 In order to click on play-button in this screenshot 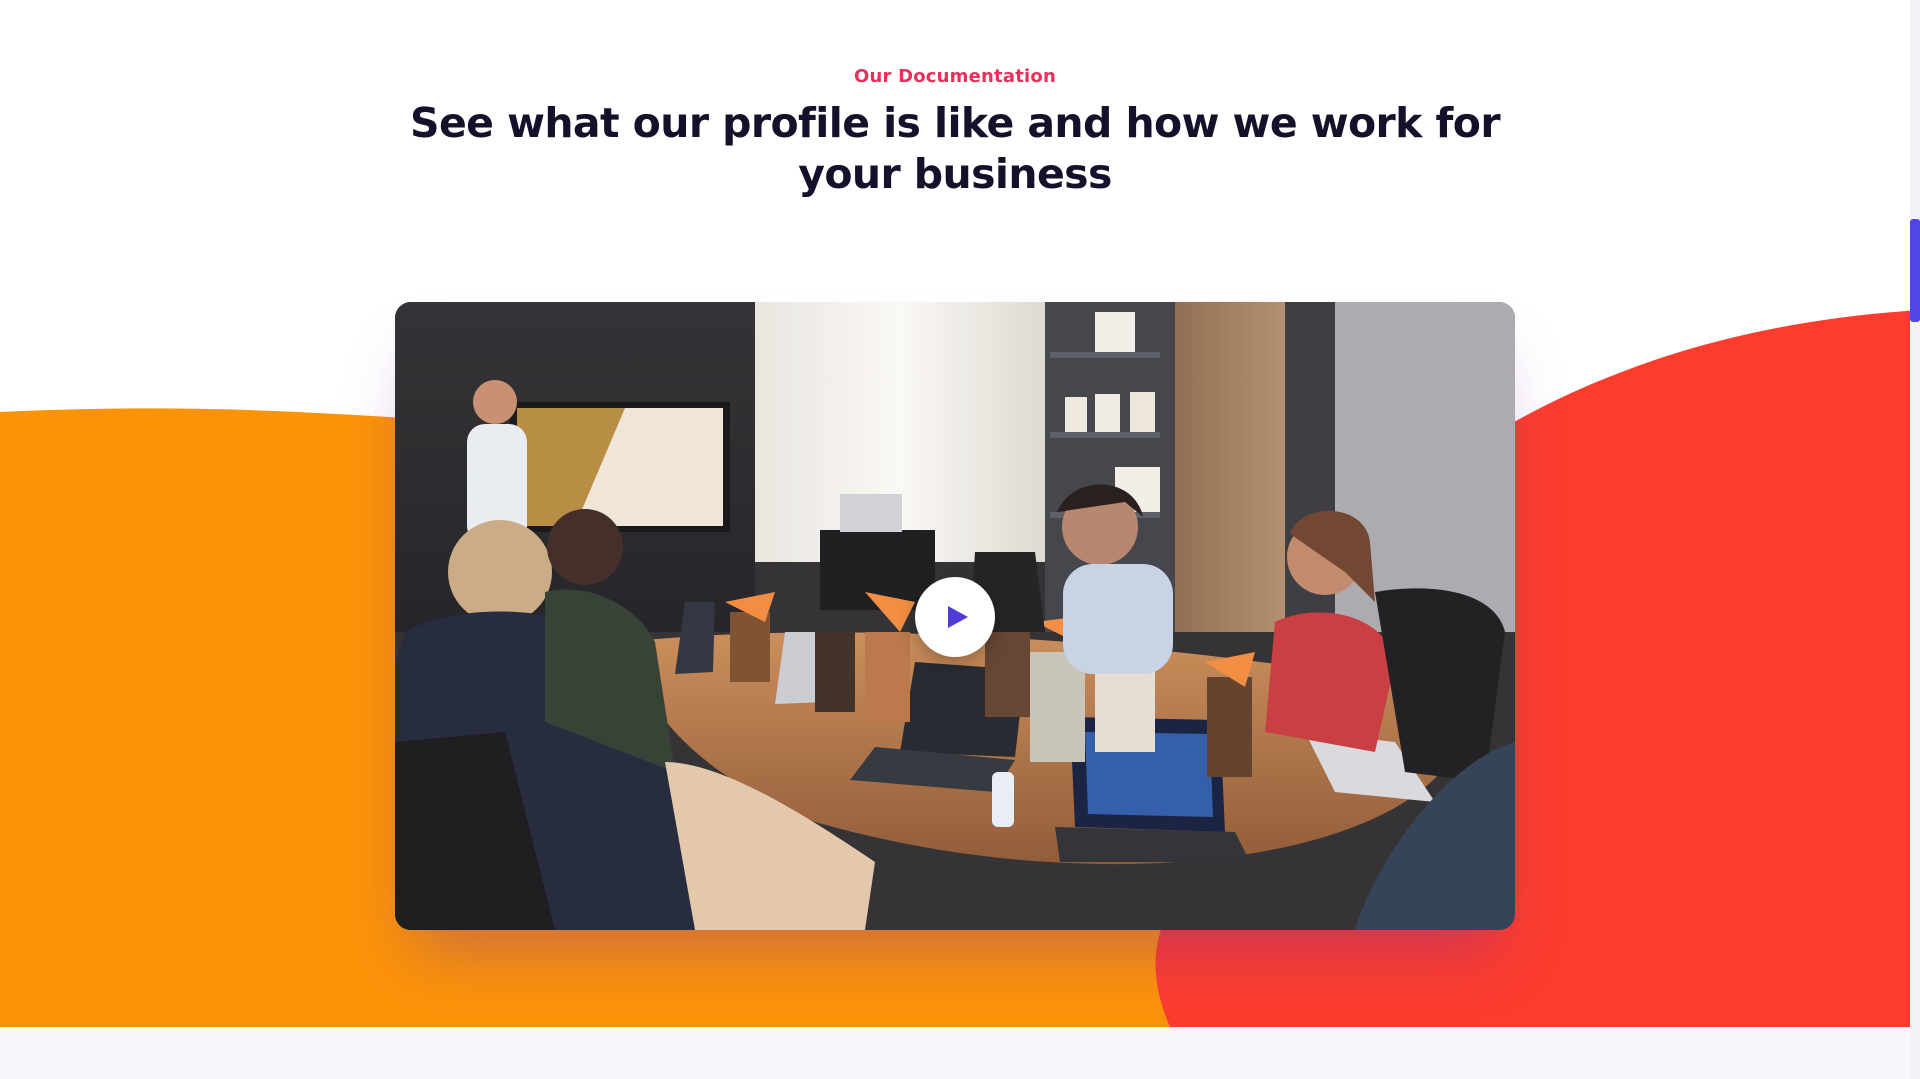, I will do `click(955, 617)`.